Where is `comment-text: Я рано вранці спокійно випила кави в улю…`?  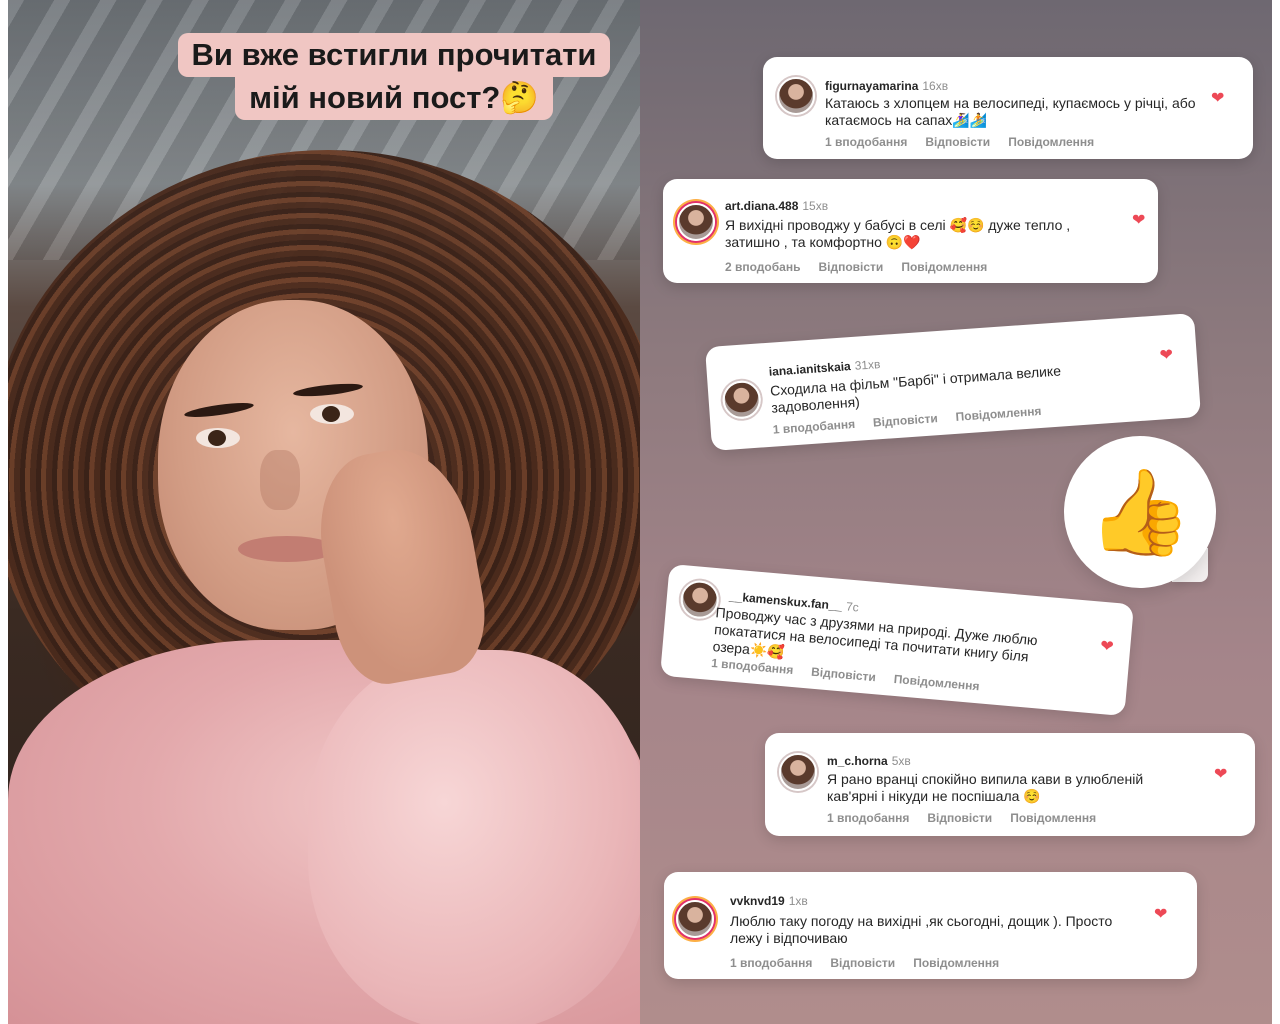 comment-text: Я рано вранці спокійно випила кави в улю… is located at coordinates (985, 787).